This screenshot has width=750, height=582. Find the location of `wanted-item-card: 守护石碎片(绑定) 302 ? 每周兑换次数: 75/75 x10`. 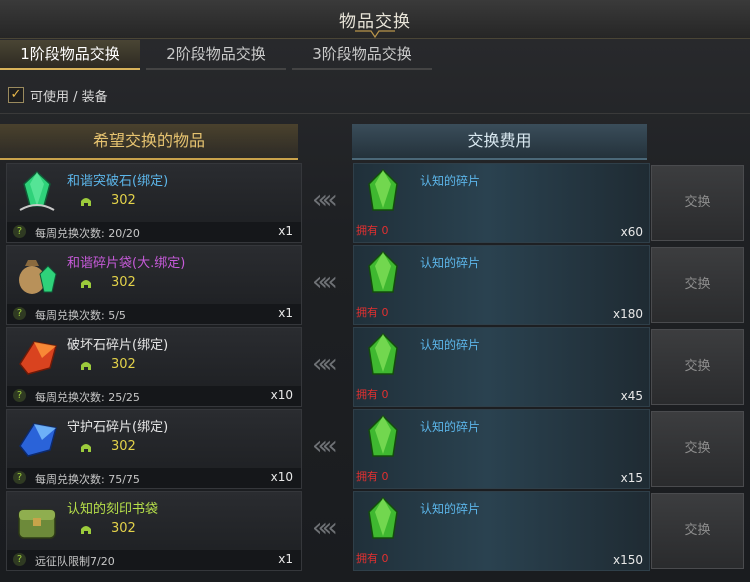

wanted-item-card: 守护石碎片(绑定) 302 ? 每周兑换次数: 75/75 x10 is located at coordinates (154, 449).